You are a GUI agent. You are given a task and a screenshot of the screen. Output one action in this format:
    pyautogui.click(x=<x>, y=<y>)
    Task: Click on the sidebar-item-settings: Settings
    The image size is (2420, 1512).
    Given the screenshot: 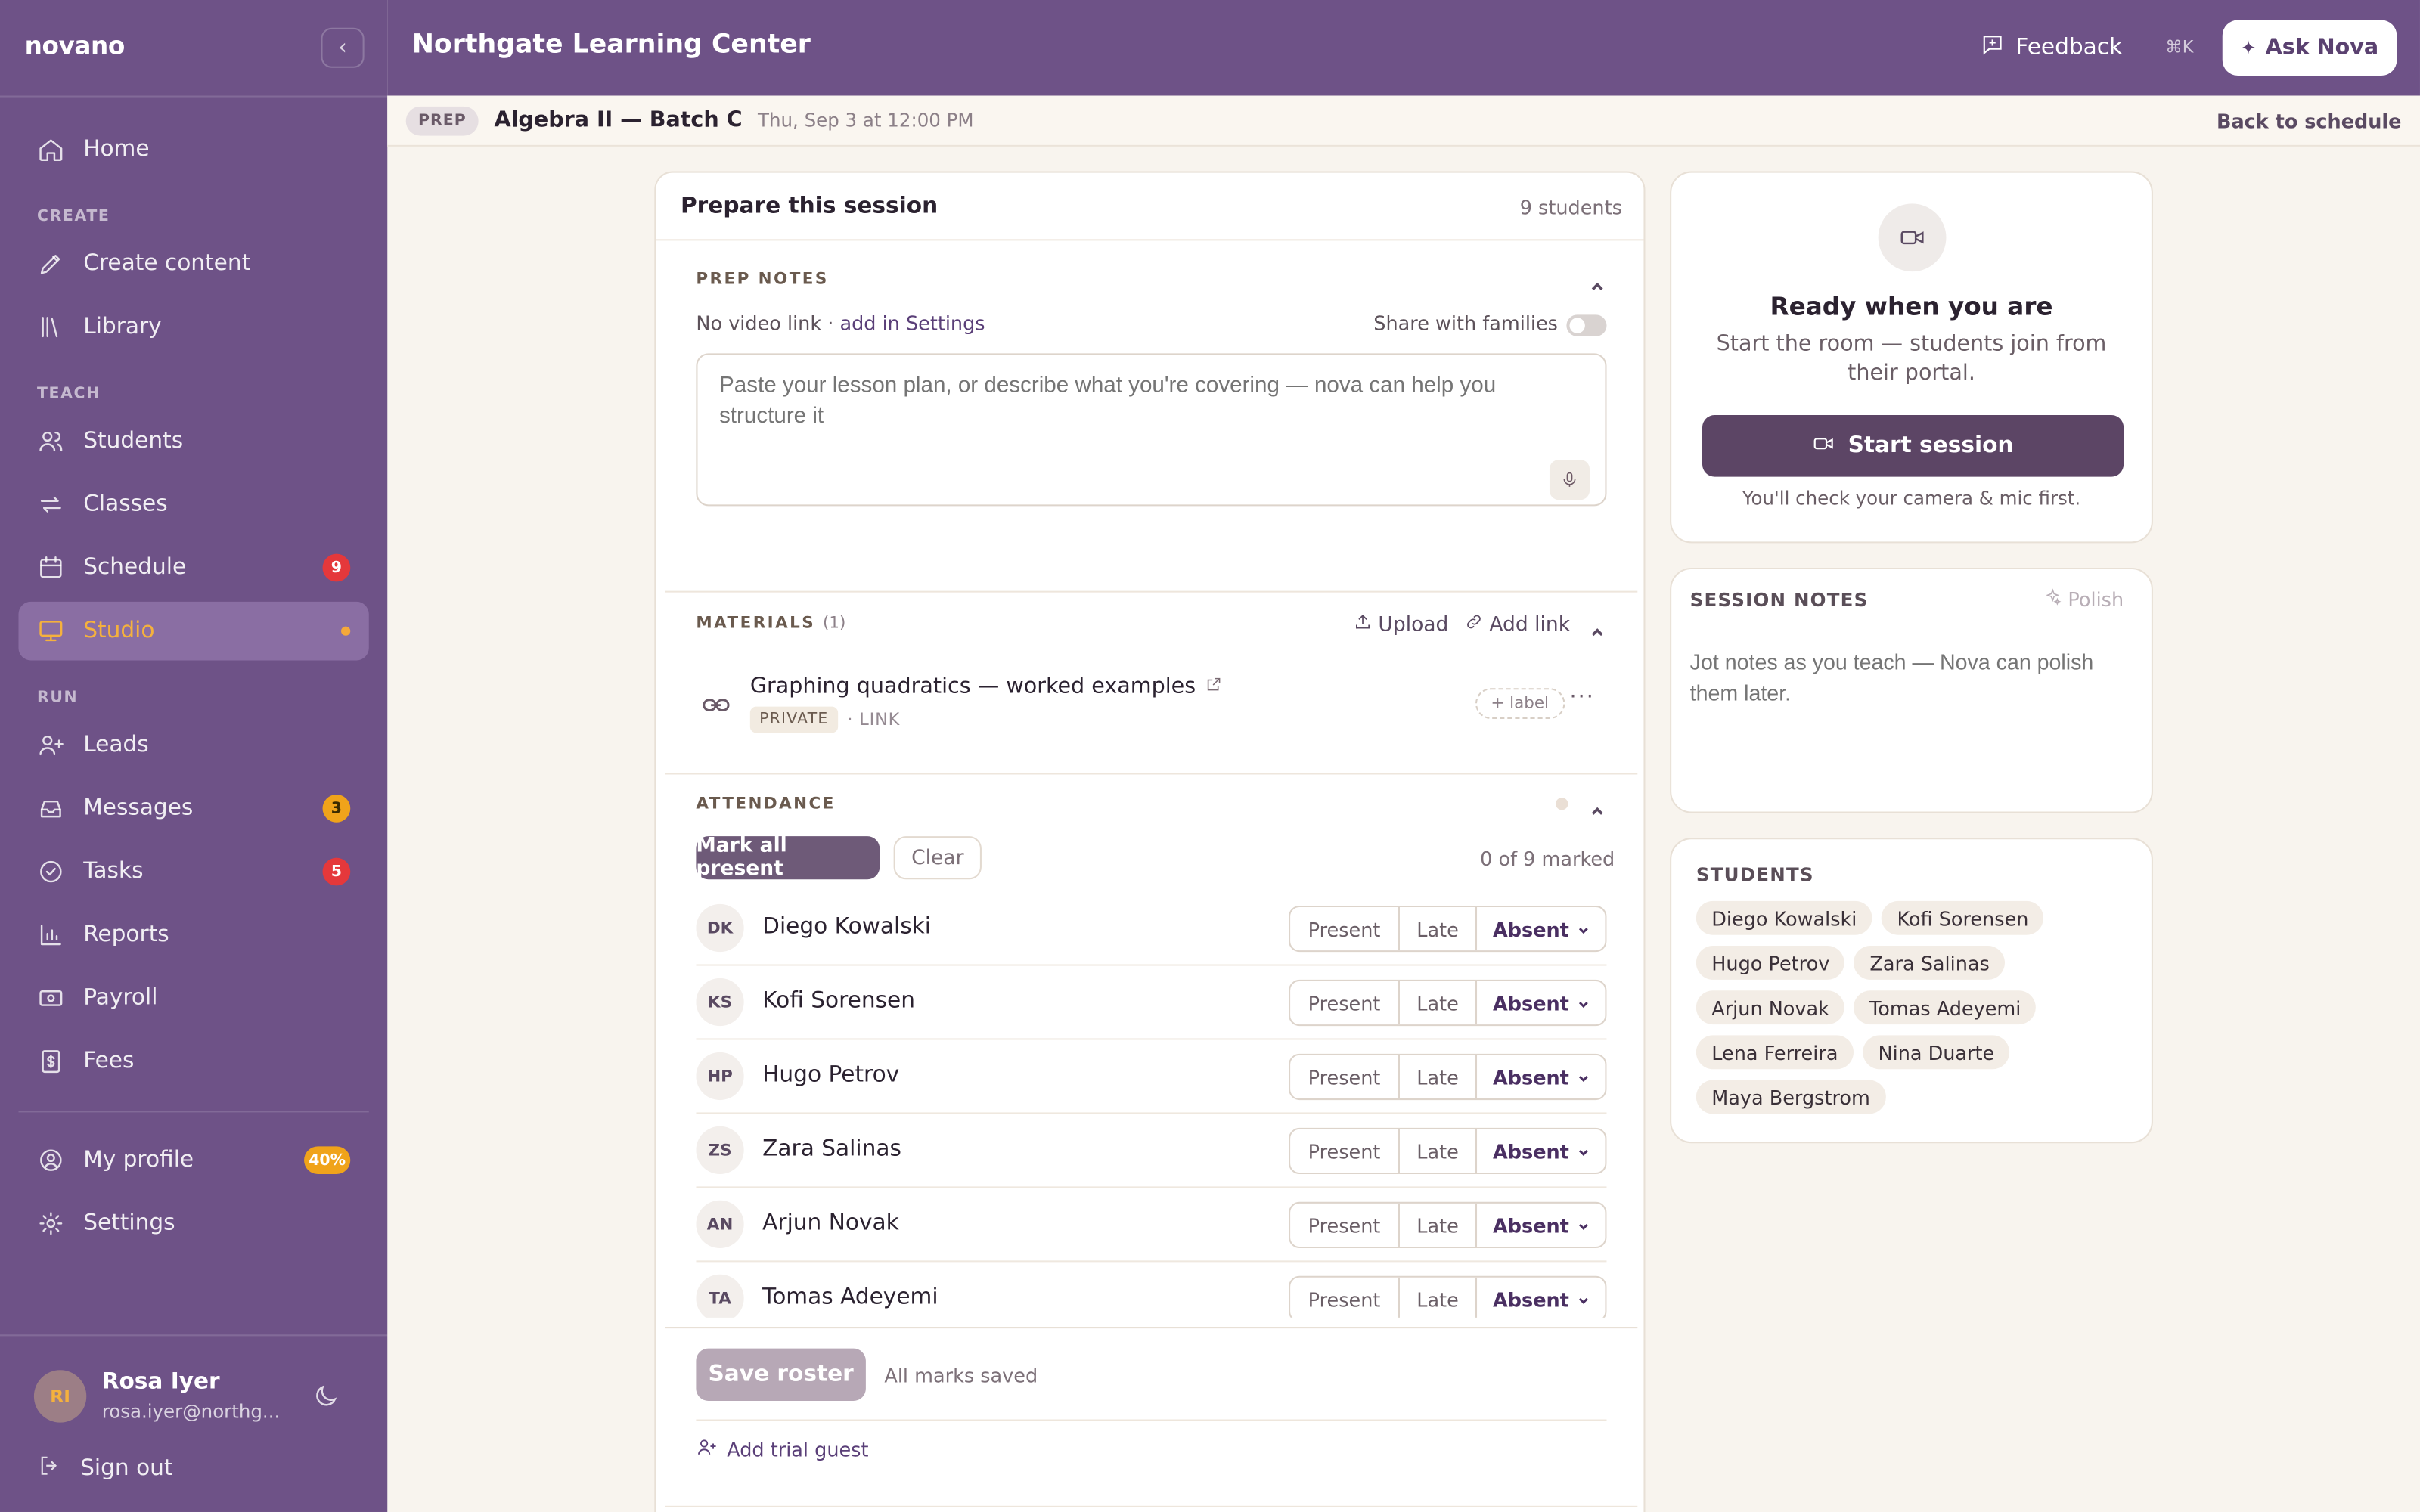 What is the action you would take?
    pyautogui.click(x=193, y=1223)
    